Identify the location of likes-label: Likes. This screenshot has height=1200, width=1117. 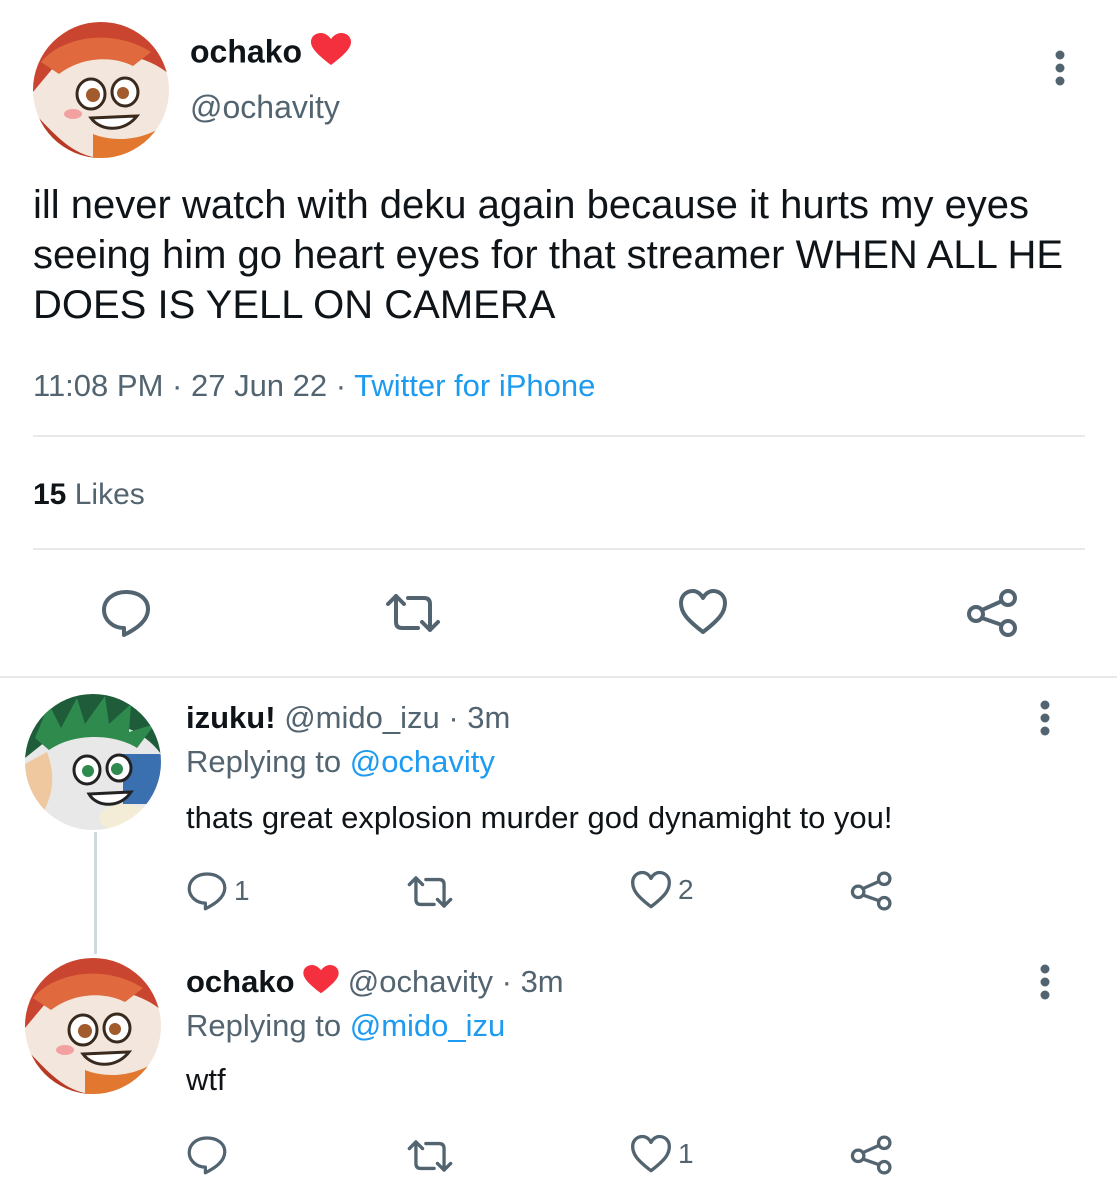
(109, 494).